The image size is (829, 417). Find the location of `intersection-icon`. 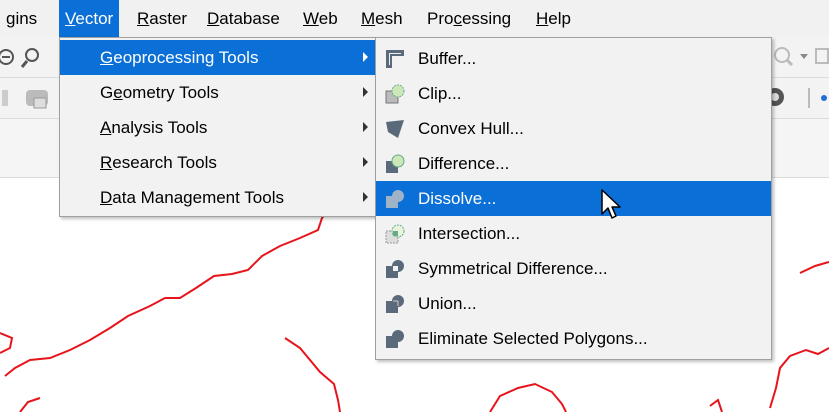

intersection-icon is located at coordinates (395, 234).